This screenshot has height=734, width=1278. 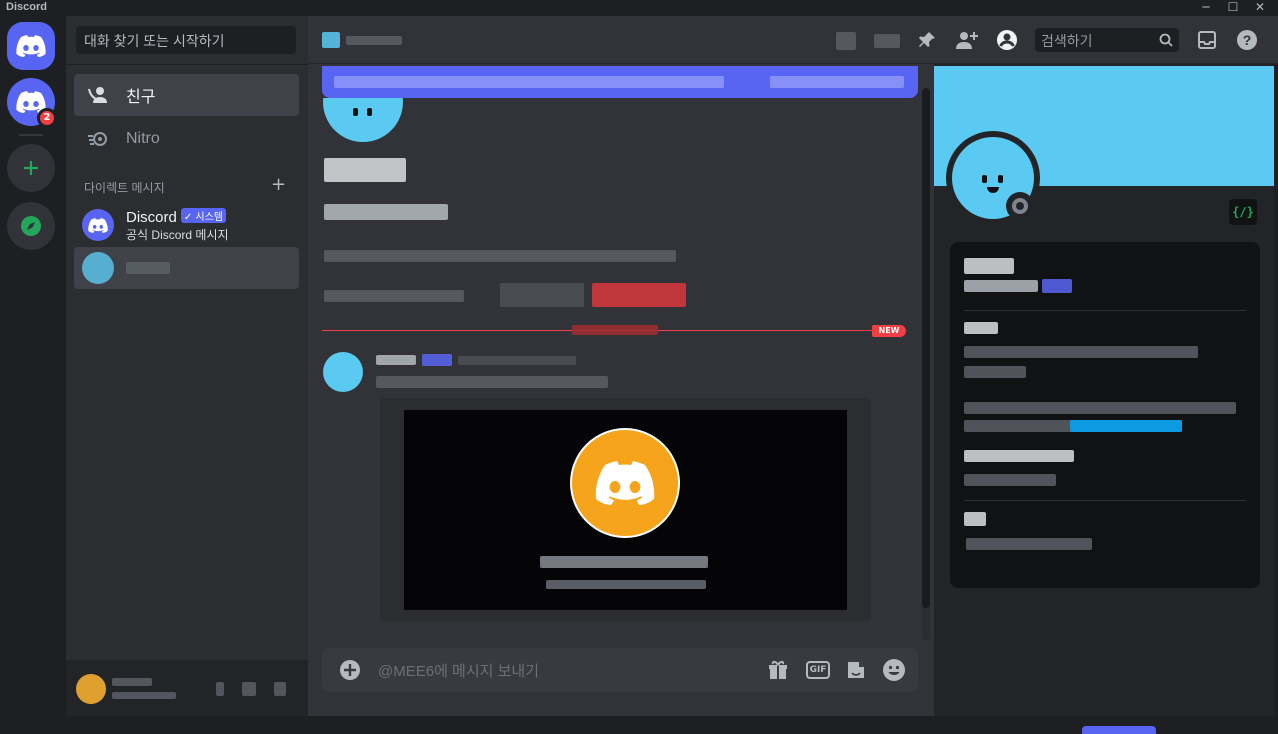 What do you see at coordinates (1029, 544) in the screenshot?
I see `redacted-note-input` at bounding box center [1029, 544].